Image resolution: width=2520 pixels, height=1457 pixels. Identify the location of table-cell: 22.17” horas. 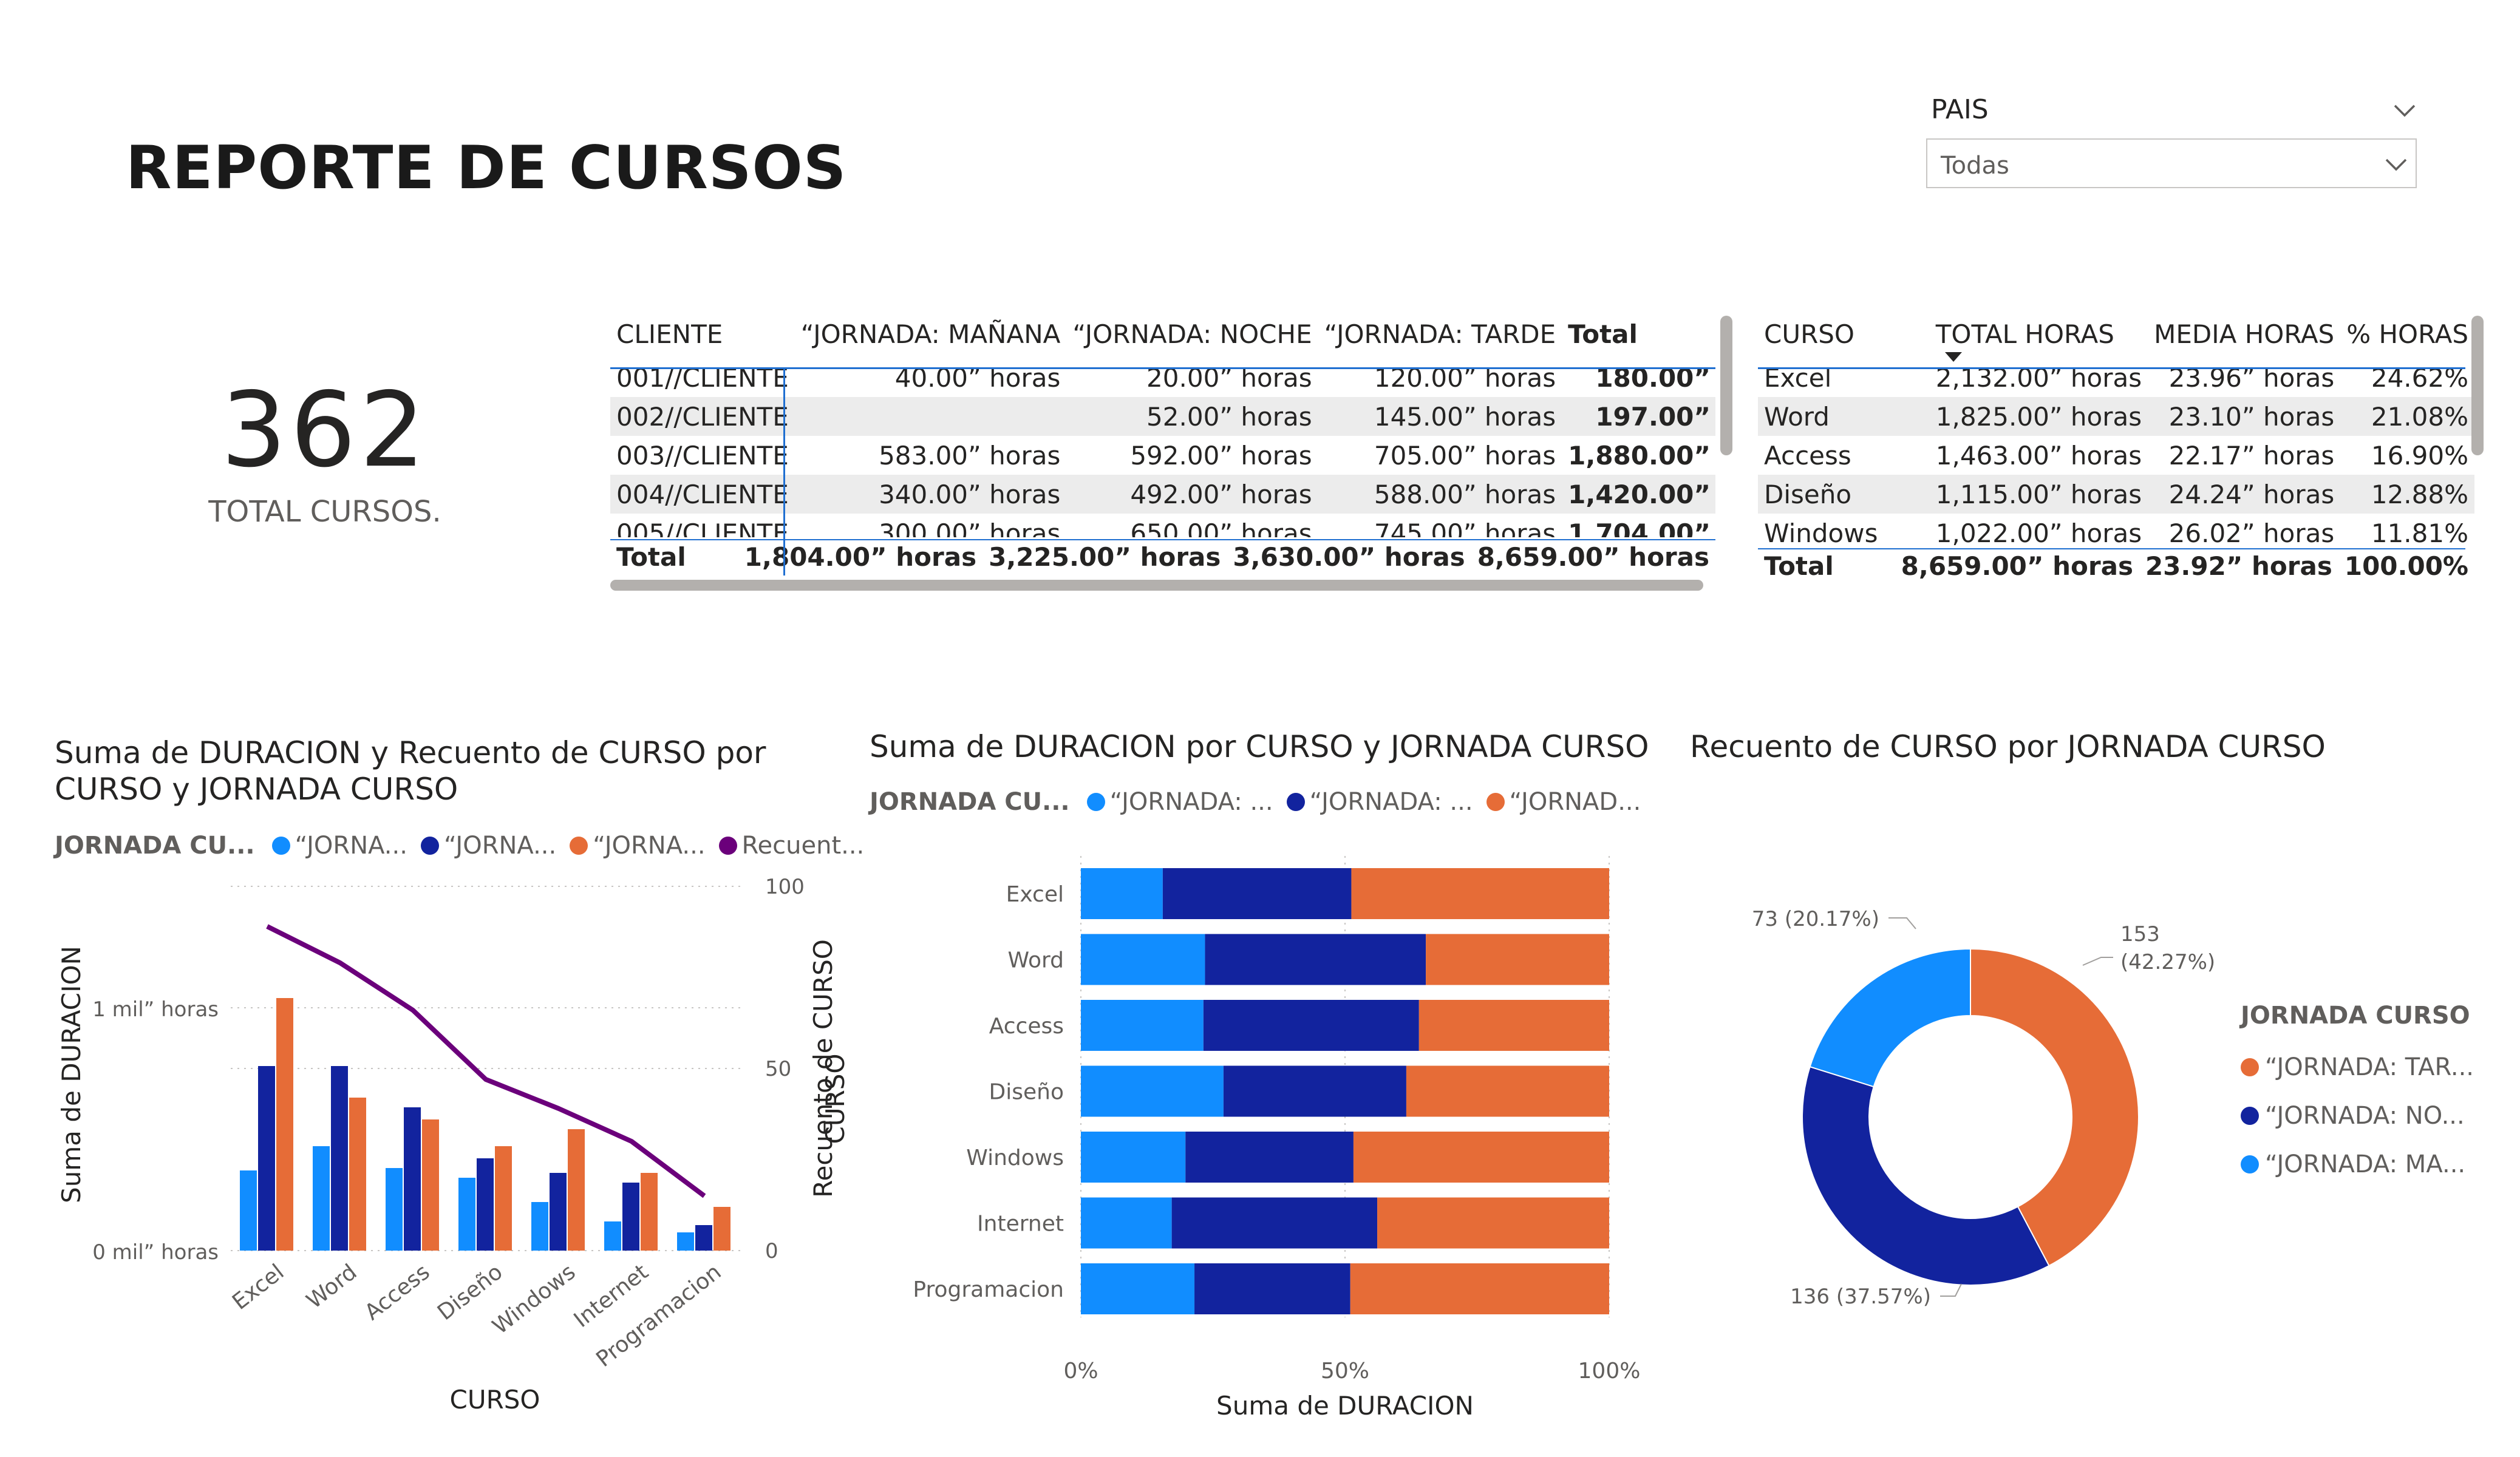
(2251, 455).